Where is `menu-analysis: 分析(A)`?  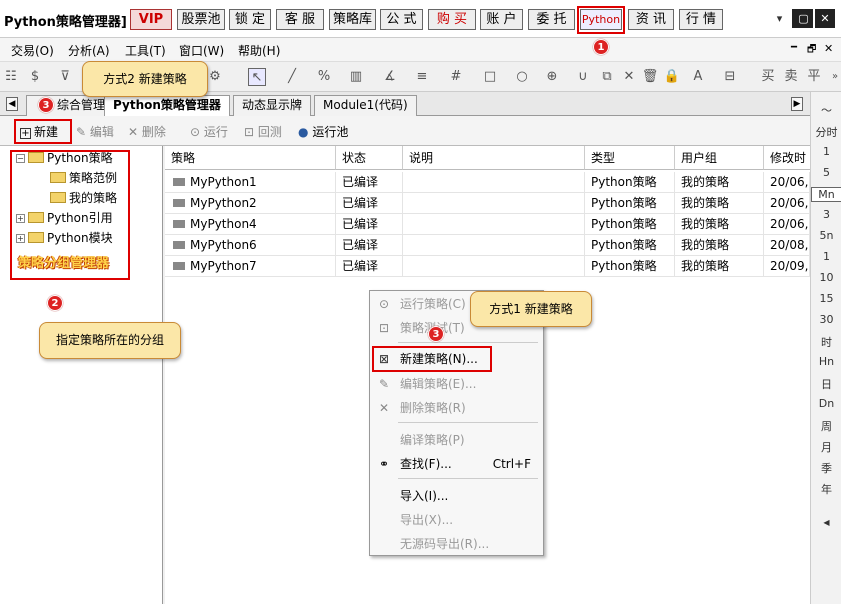
menu-analysis: 分析(A) is located at coordinates (89, 50).